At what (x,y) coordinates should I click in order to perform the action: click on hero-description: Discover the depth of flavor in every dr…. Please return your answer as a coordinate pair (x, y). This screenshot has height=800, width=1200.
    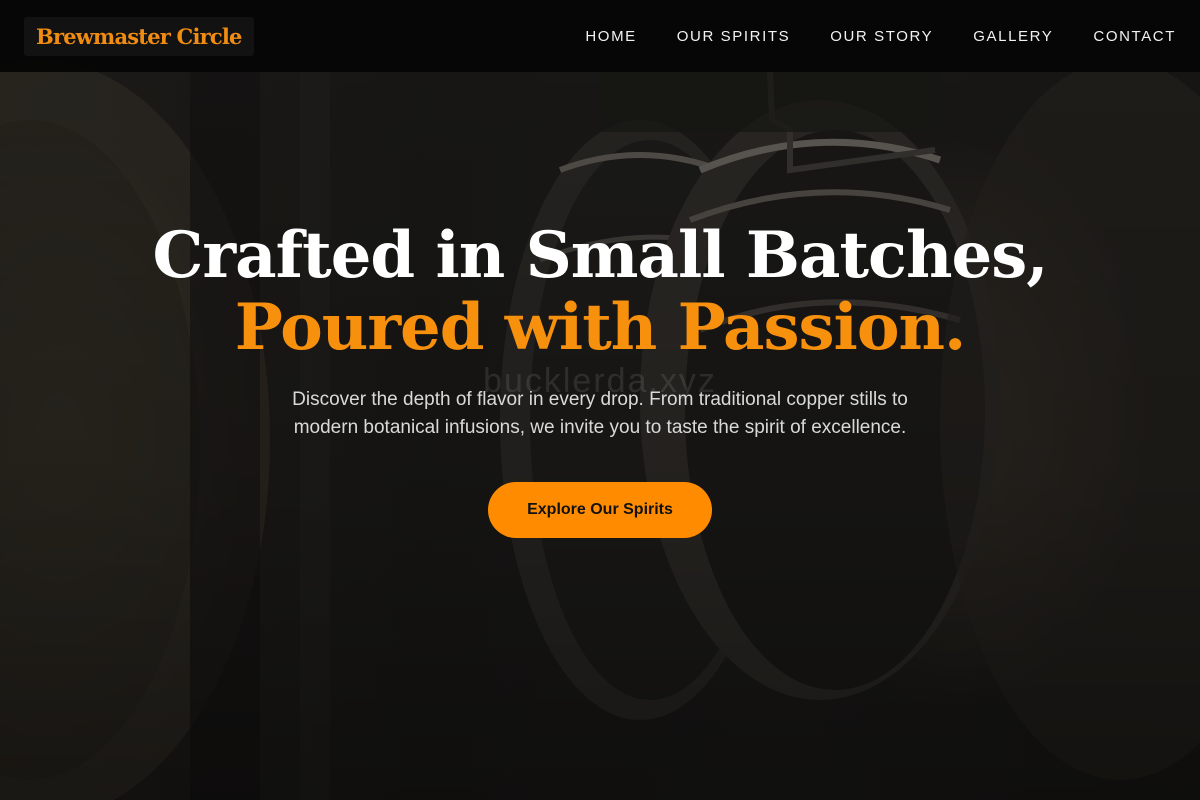
    Looking at the image, I should click on (600, 413).